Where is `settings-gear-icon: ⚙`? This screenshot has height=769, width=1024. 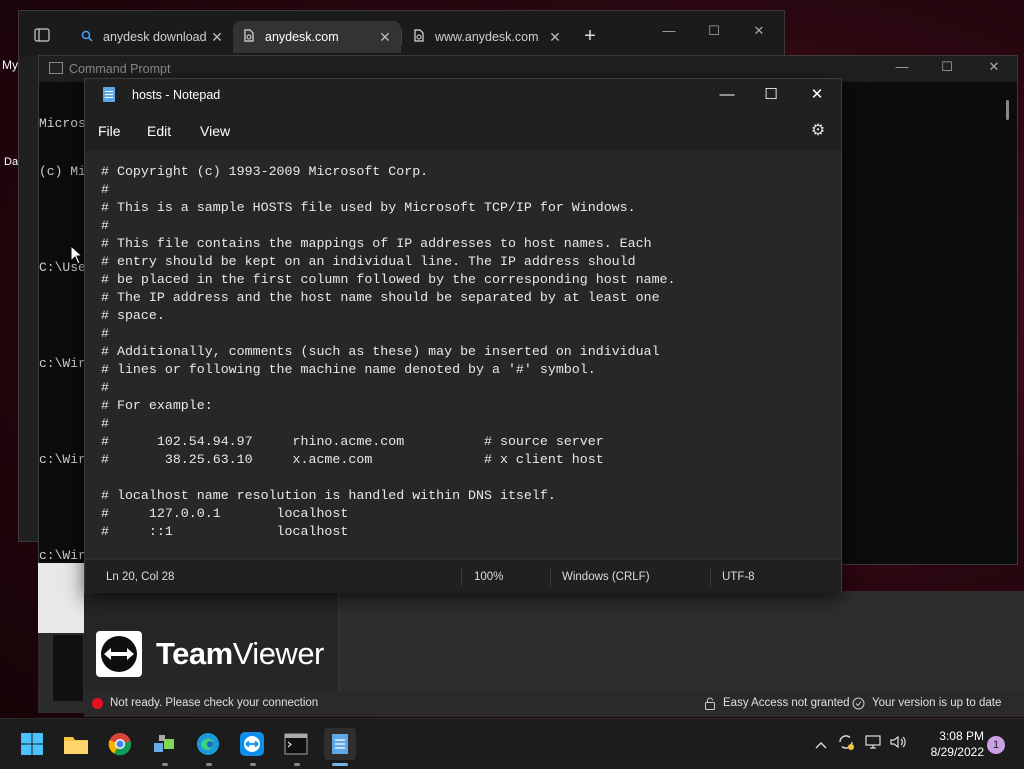
settings-gear-icon: ⚙ is located at coordinates (818, 131).